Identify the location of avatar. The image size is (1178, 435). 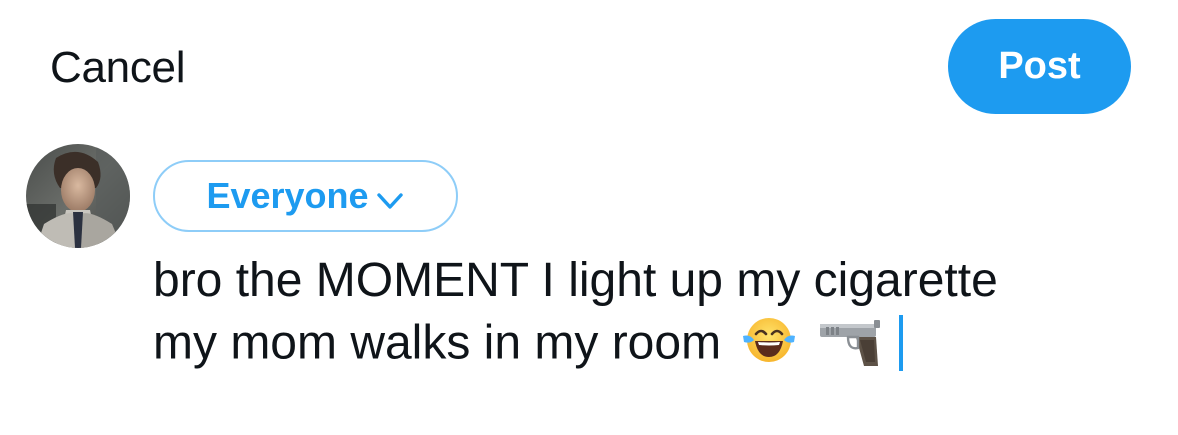
(78, 196).